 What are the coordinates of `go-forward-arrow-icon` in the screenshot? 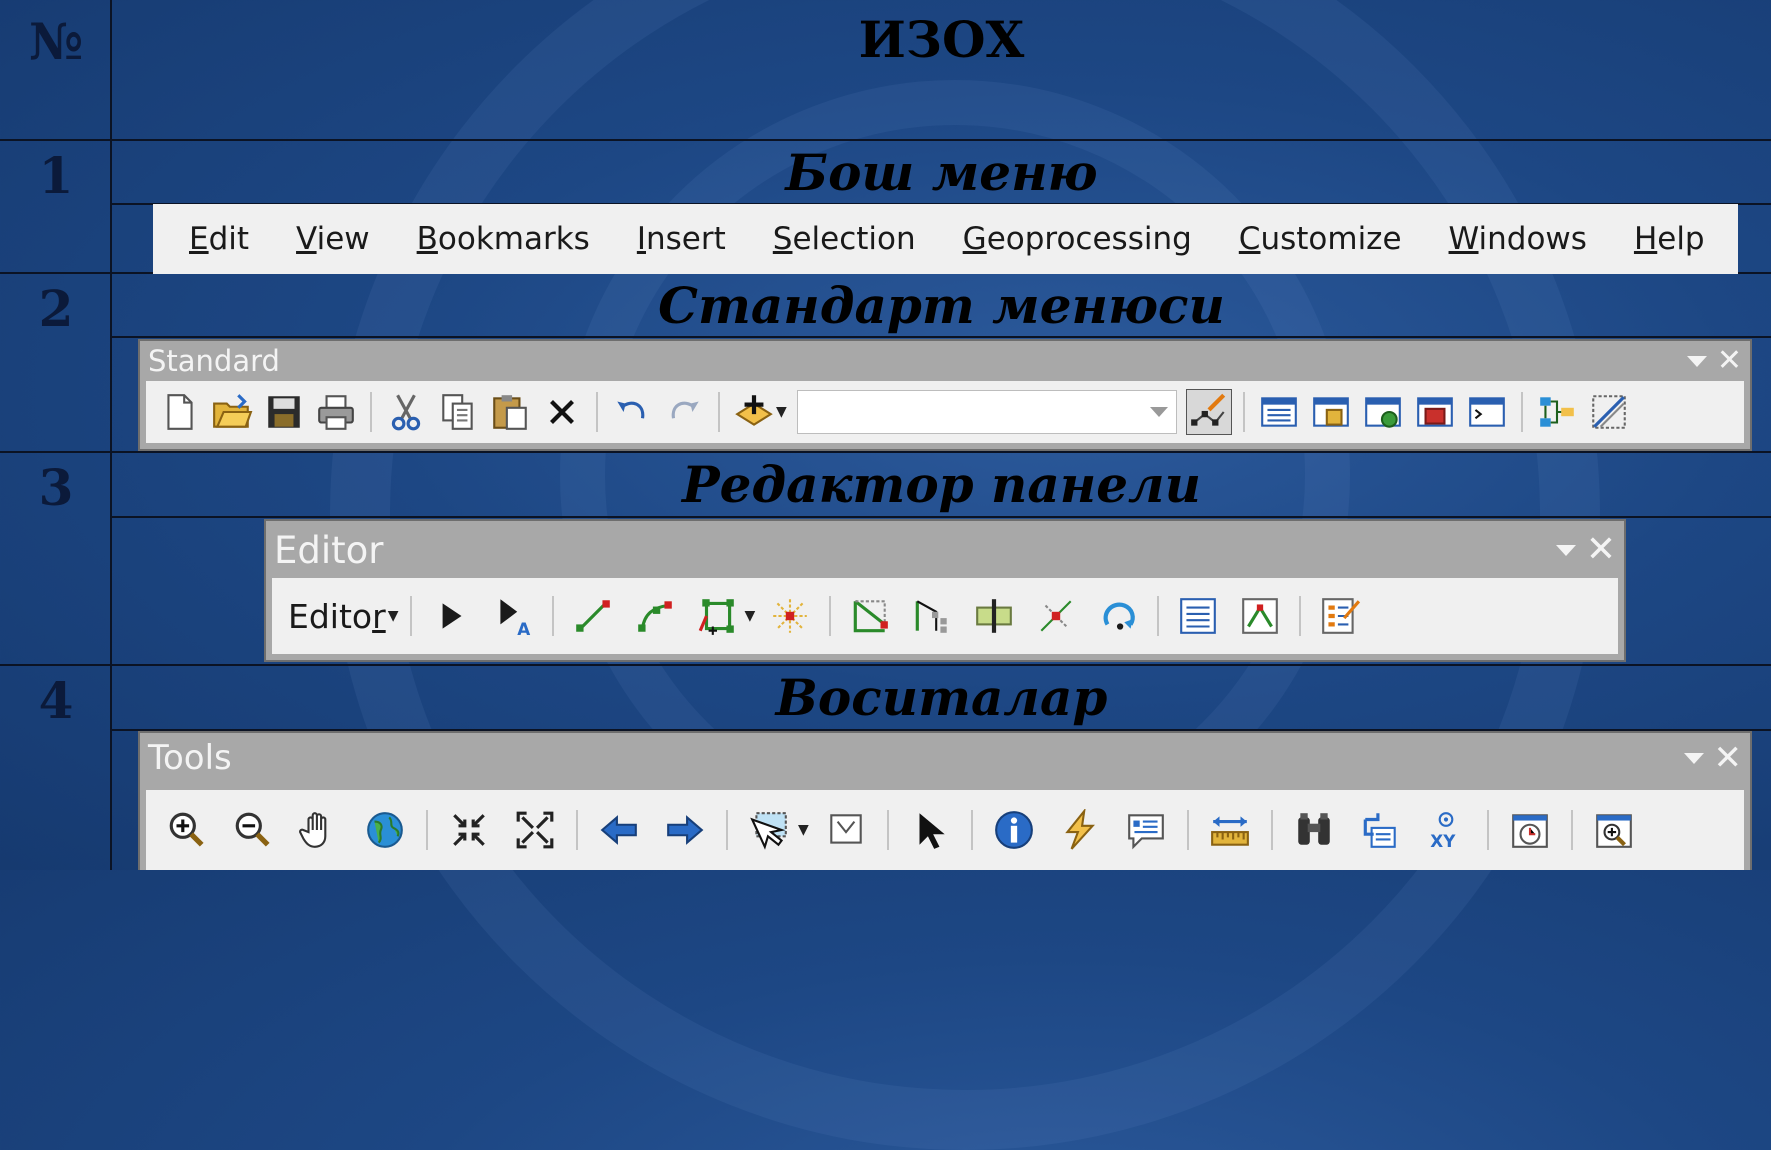 It's located at (685, 830).